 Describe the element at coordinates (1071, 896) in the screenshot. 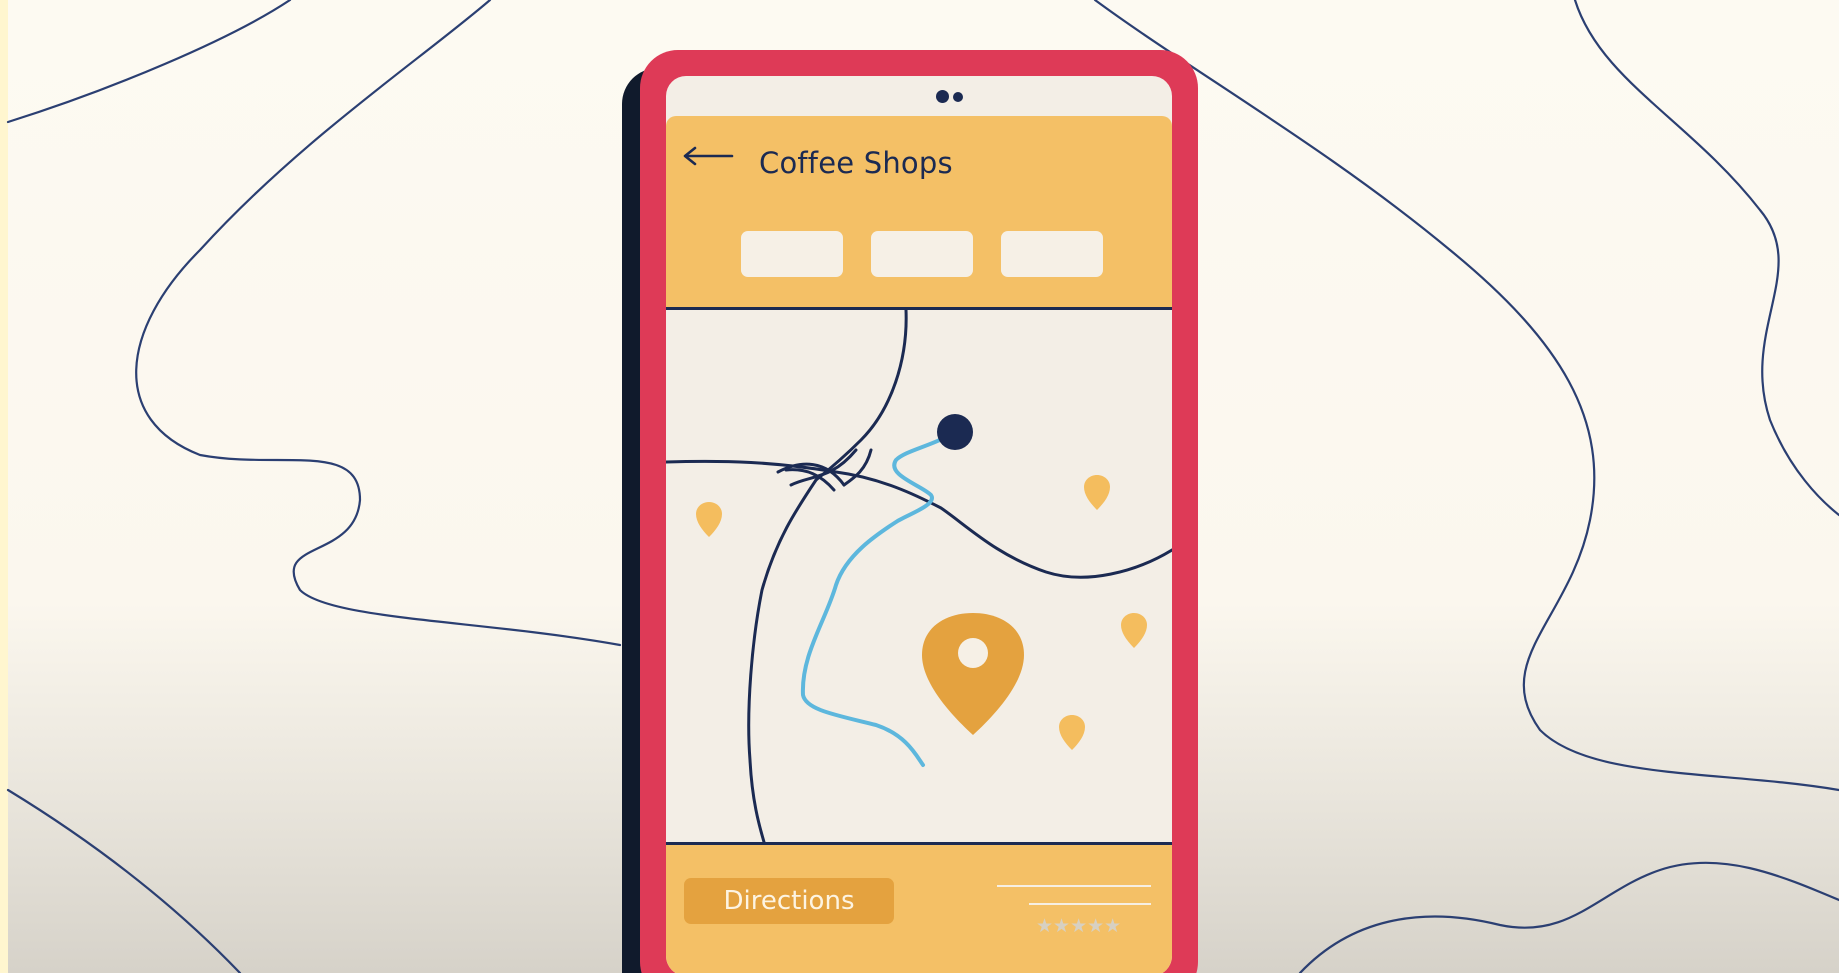

I see `place-info-placeholder` at that location.